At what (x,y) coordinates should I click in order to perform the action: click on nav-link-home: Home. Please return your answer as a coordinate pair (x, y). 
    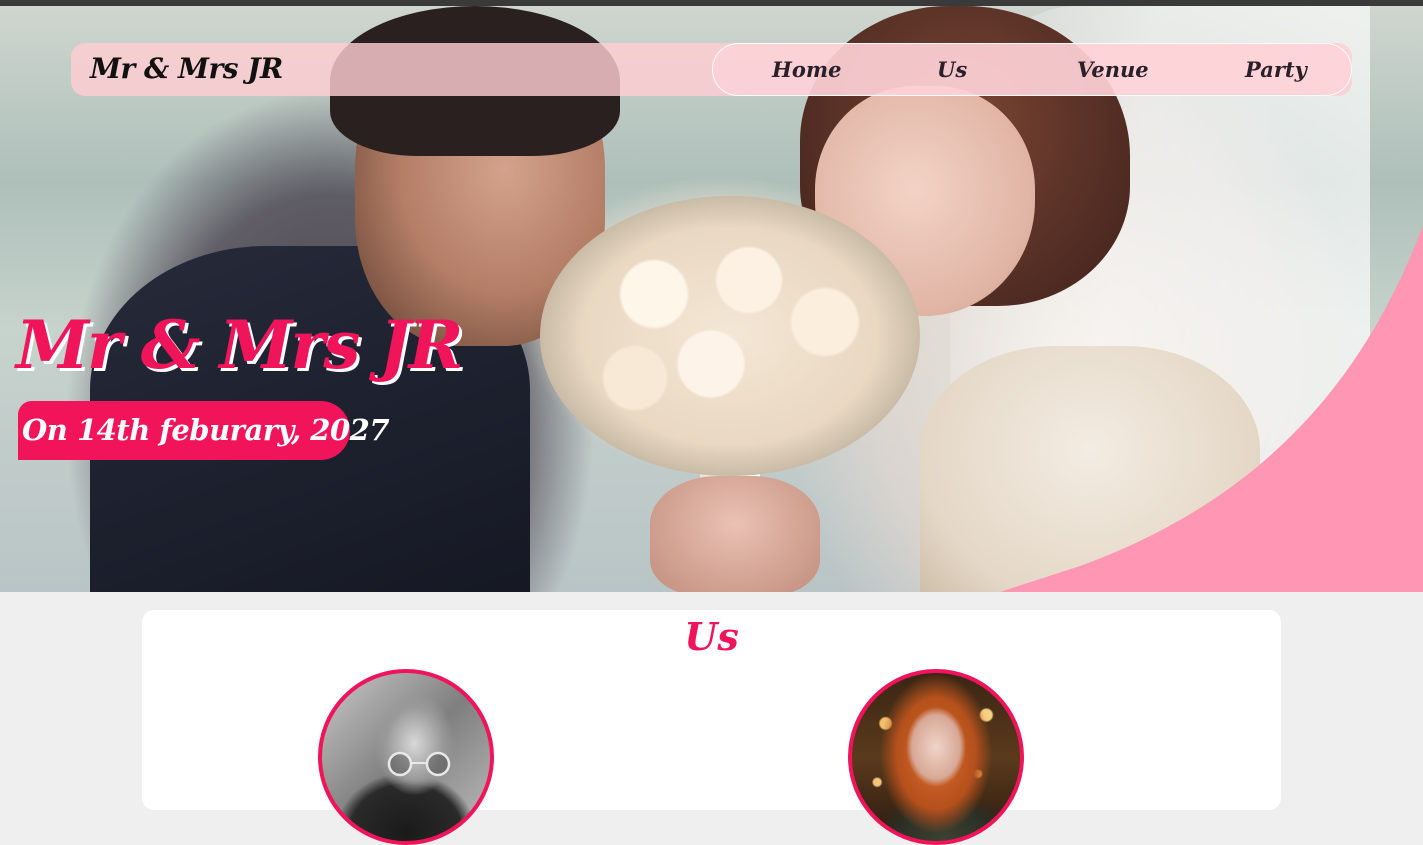
    Looking at the image, I should click on (806, 69).